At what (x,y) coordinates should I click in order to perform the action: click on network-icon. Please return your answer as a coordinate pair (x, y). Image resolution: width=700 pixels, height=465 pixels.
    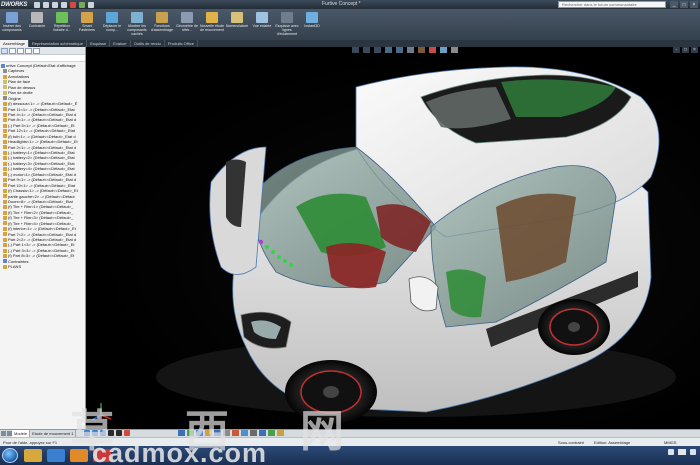
    Looking at the image, I should click on (671, 452).